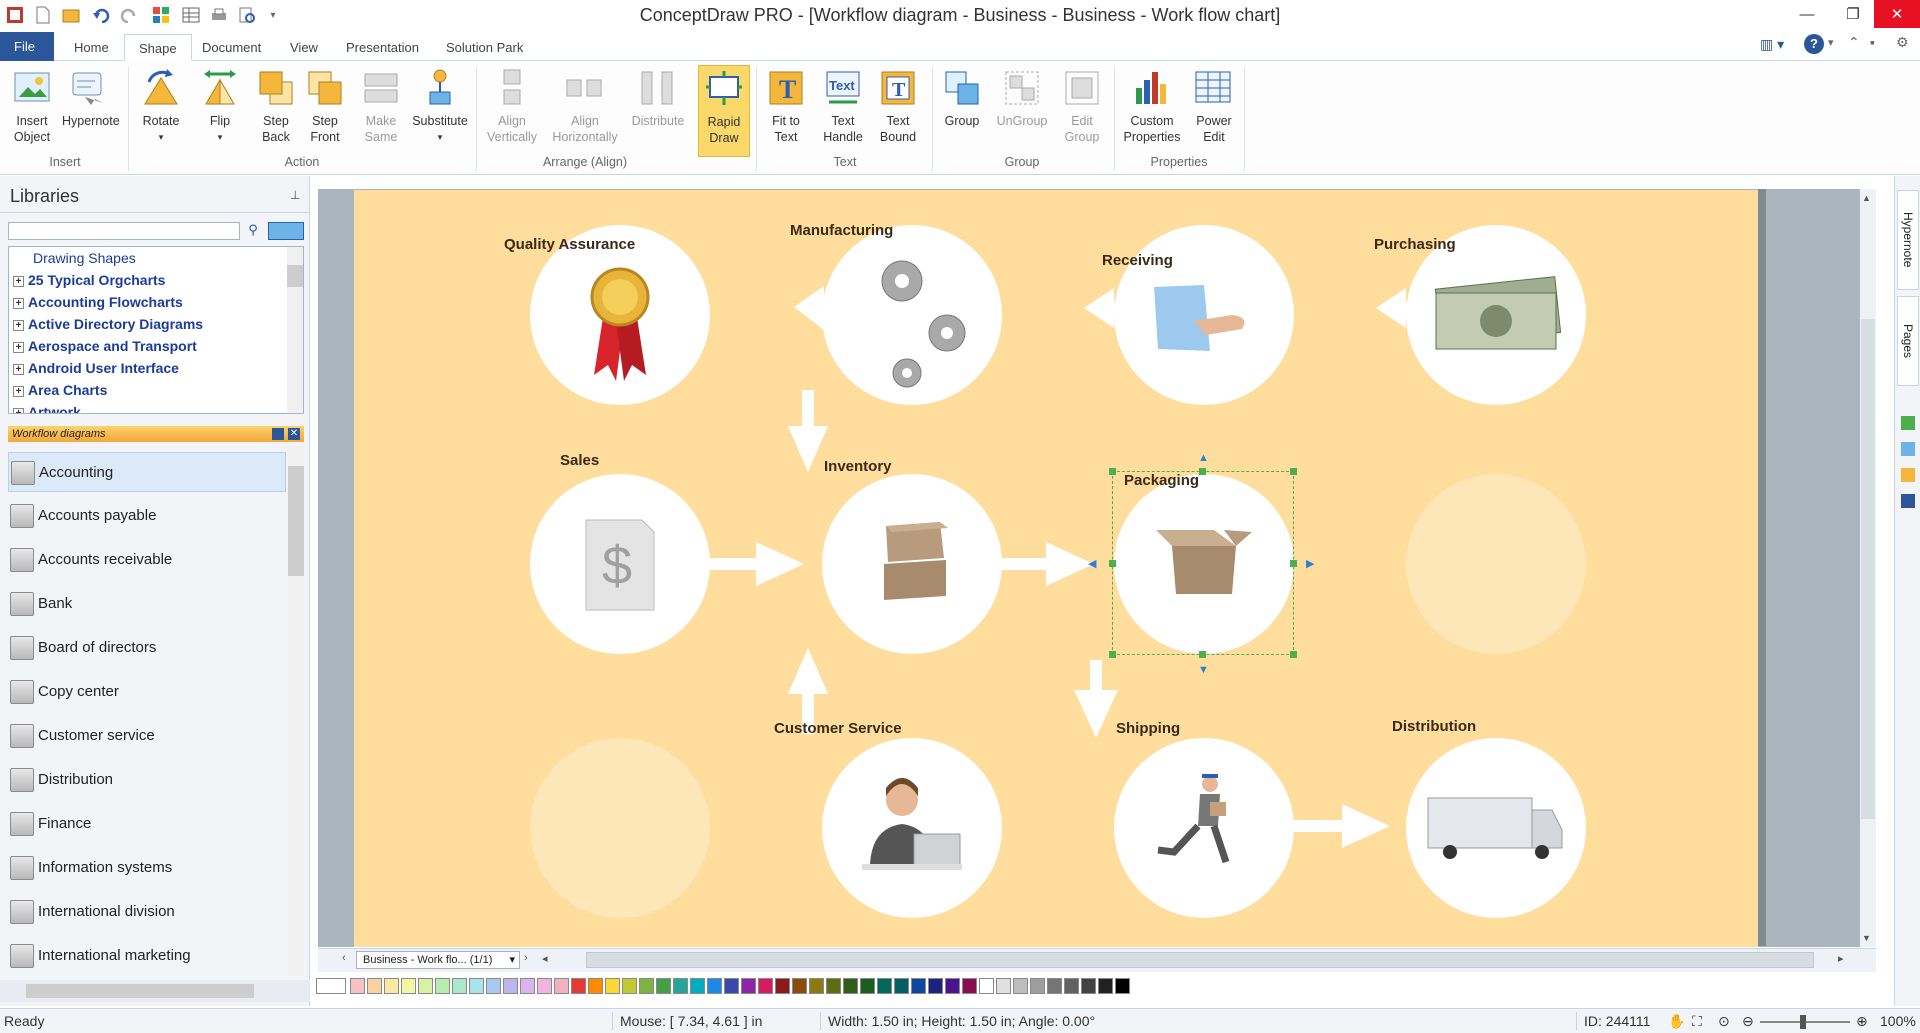 This screenshot has height=1033, width=1920. Describe the element at coordinates (1868, 569) in the screenshot. I see `vscroll-thumb` at that location.